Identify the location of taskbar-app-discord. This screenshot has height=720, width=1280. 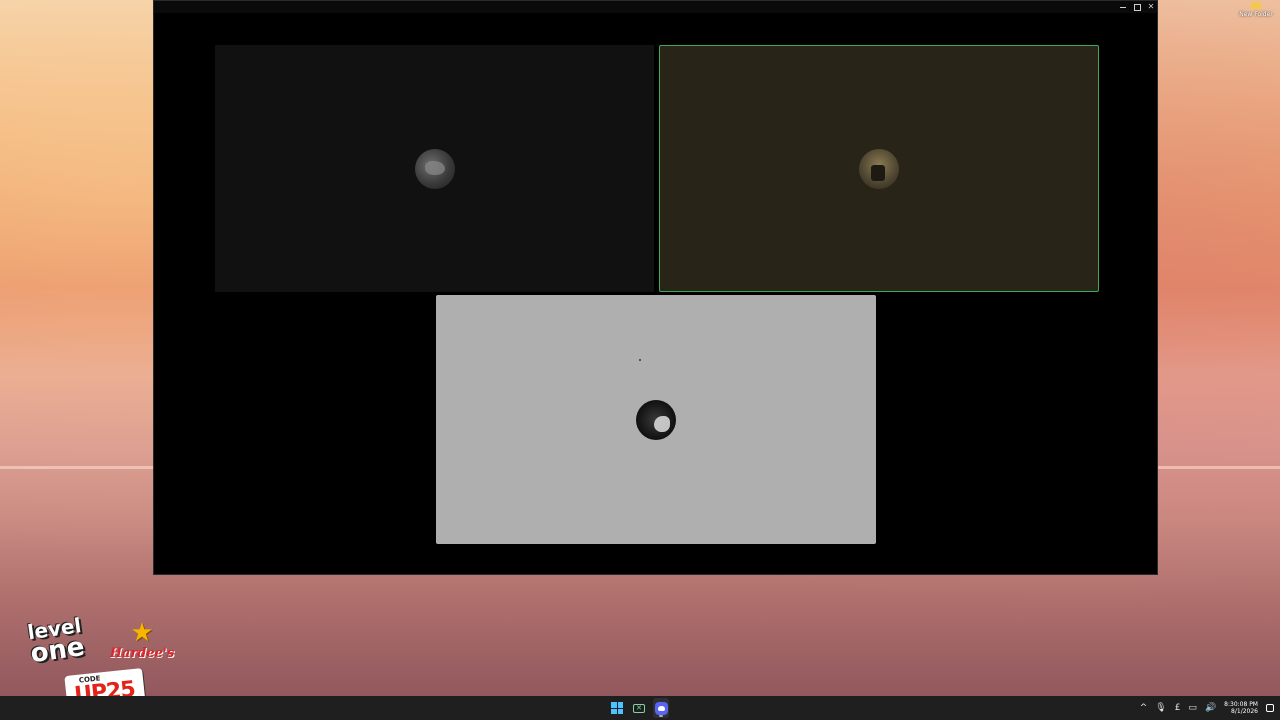
(661, 708).